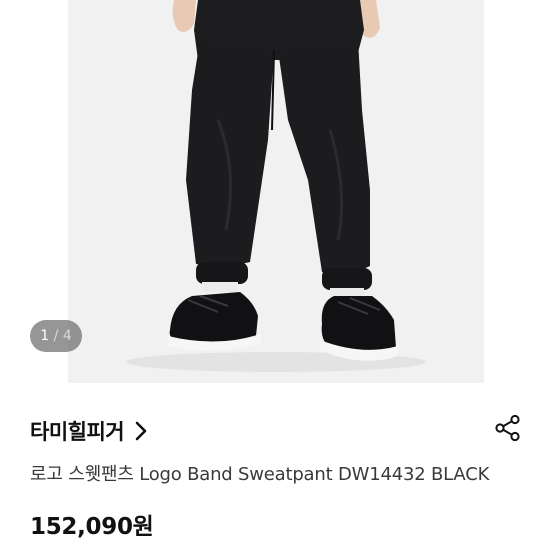 The width and height of the screenshot is (554, 554). I want to click on image-counter-badge: 1 / 4, so click(56, 336).